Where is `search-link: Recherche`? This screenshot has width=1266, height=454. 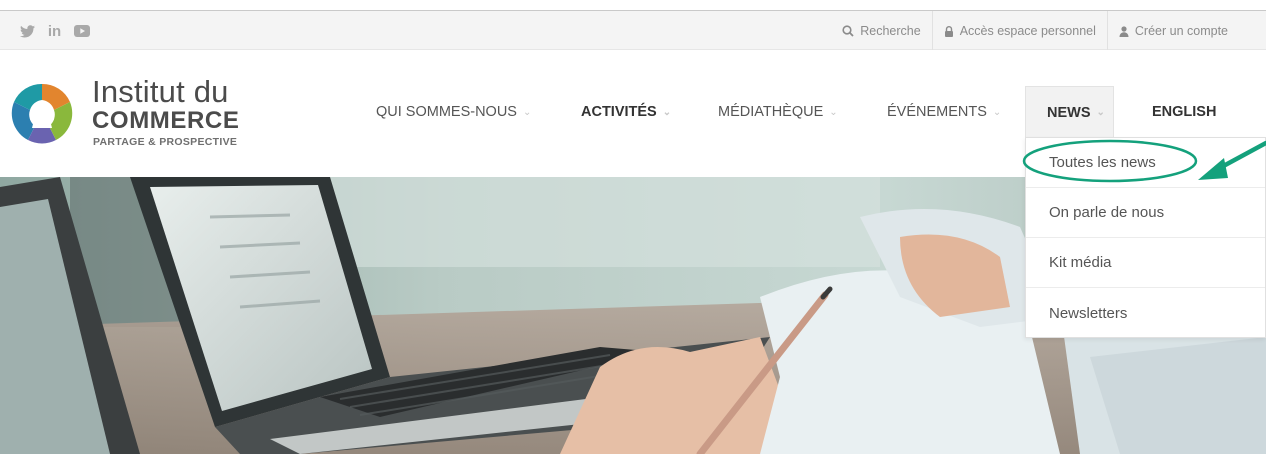
search-link: Recherche is located at coordinates (881, 31).